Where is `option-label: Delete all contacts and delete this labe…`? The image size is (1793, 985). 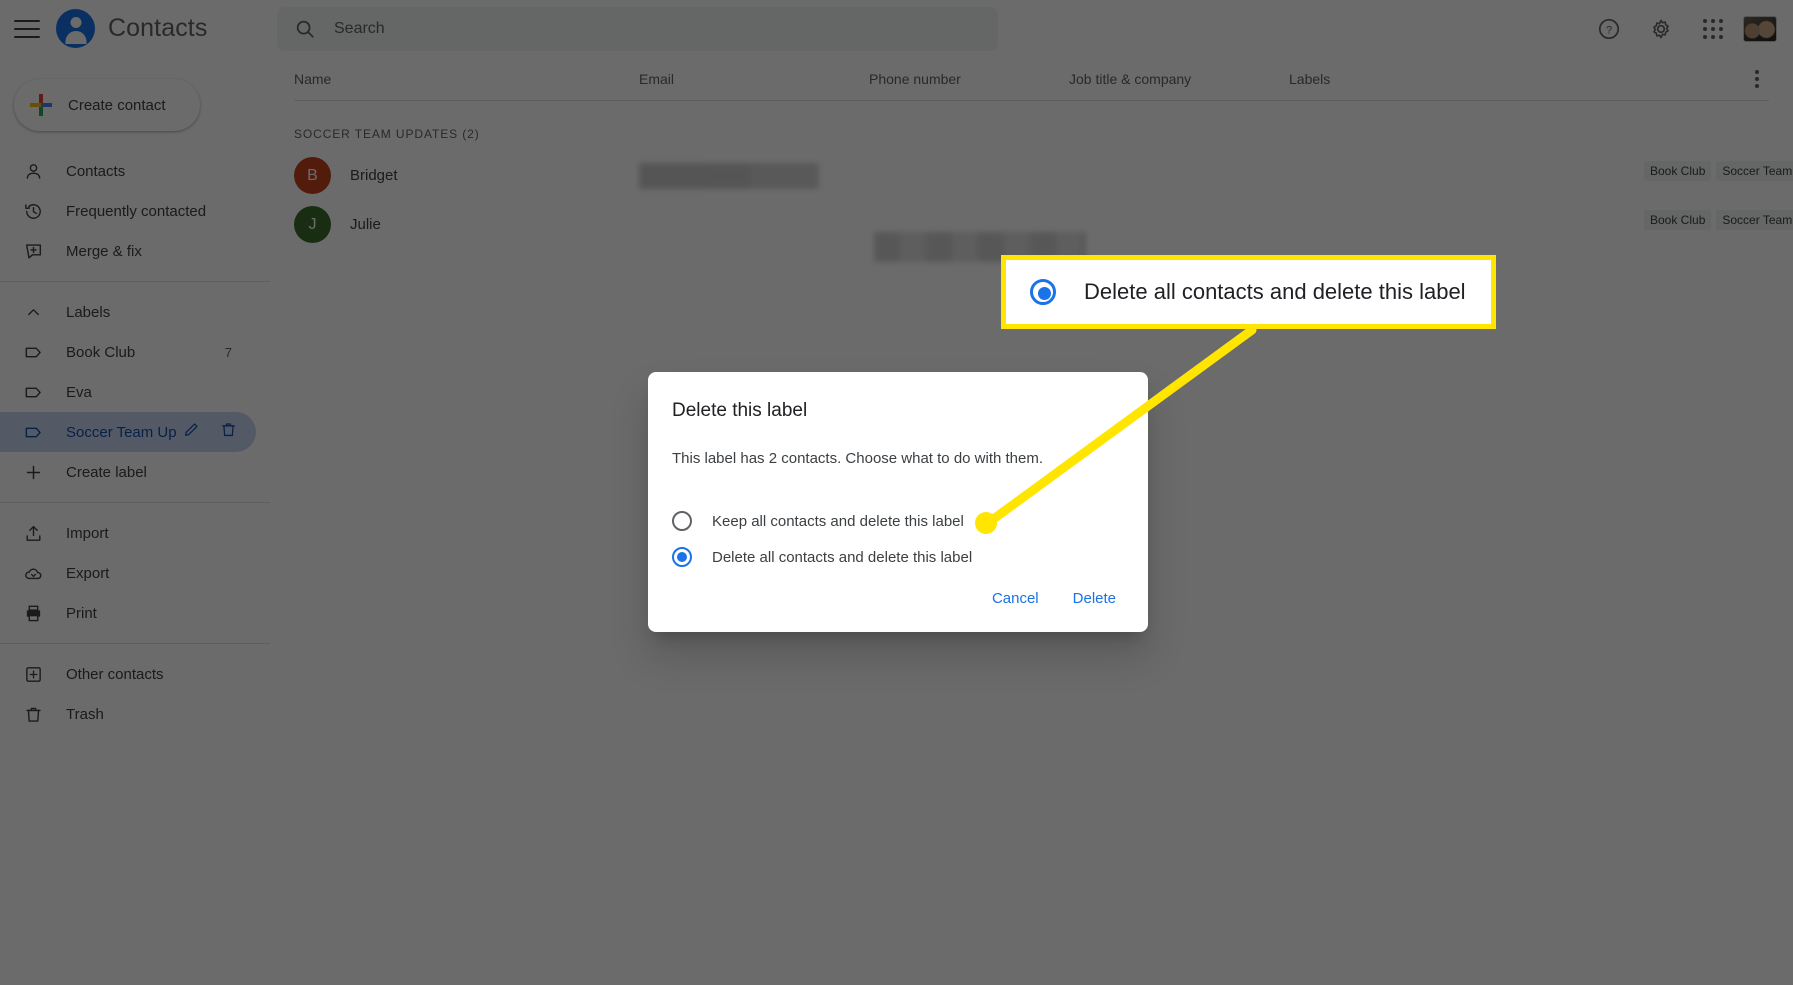
option-label: Delete all contacts and delete this labe… is located at coordinates (842, 557).